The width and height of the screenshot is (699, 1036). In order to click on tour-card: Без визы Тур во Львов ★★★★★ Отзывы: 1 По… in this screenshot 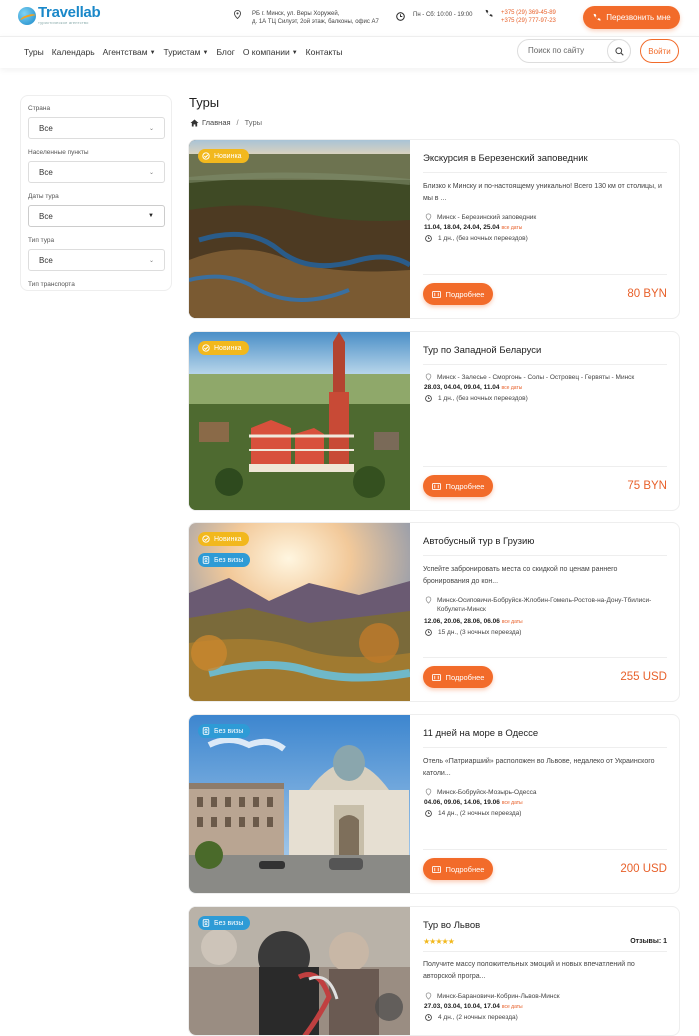, I will do `click(434, 971)`.